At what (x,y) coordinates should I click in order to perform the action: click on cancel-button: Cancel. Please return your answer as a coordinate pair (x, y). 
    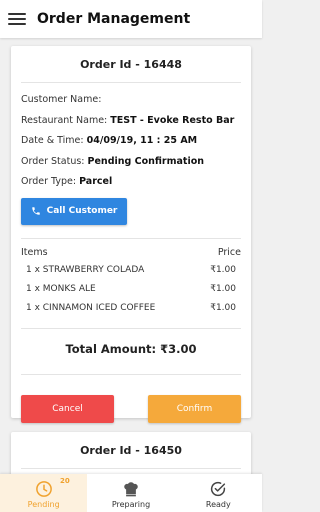
    Looking at the image, I should click on (67, 408).